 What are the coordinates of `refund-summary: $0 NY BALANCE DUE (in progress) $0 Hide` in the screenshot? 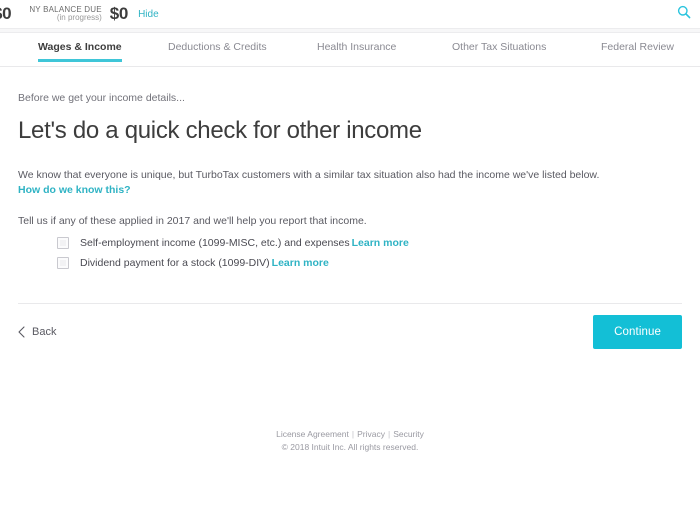 It's located at (79, 14).